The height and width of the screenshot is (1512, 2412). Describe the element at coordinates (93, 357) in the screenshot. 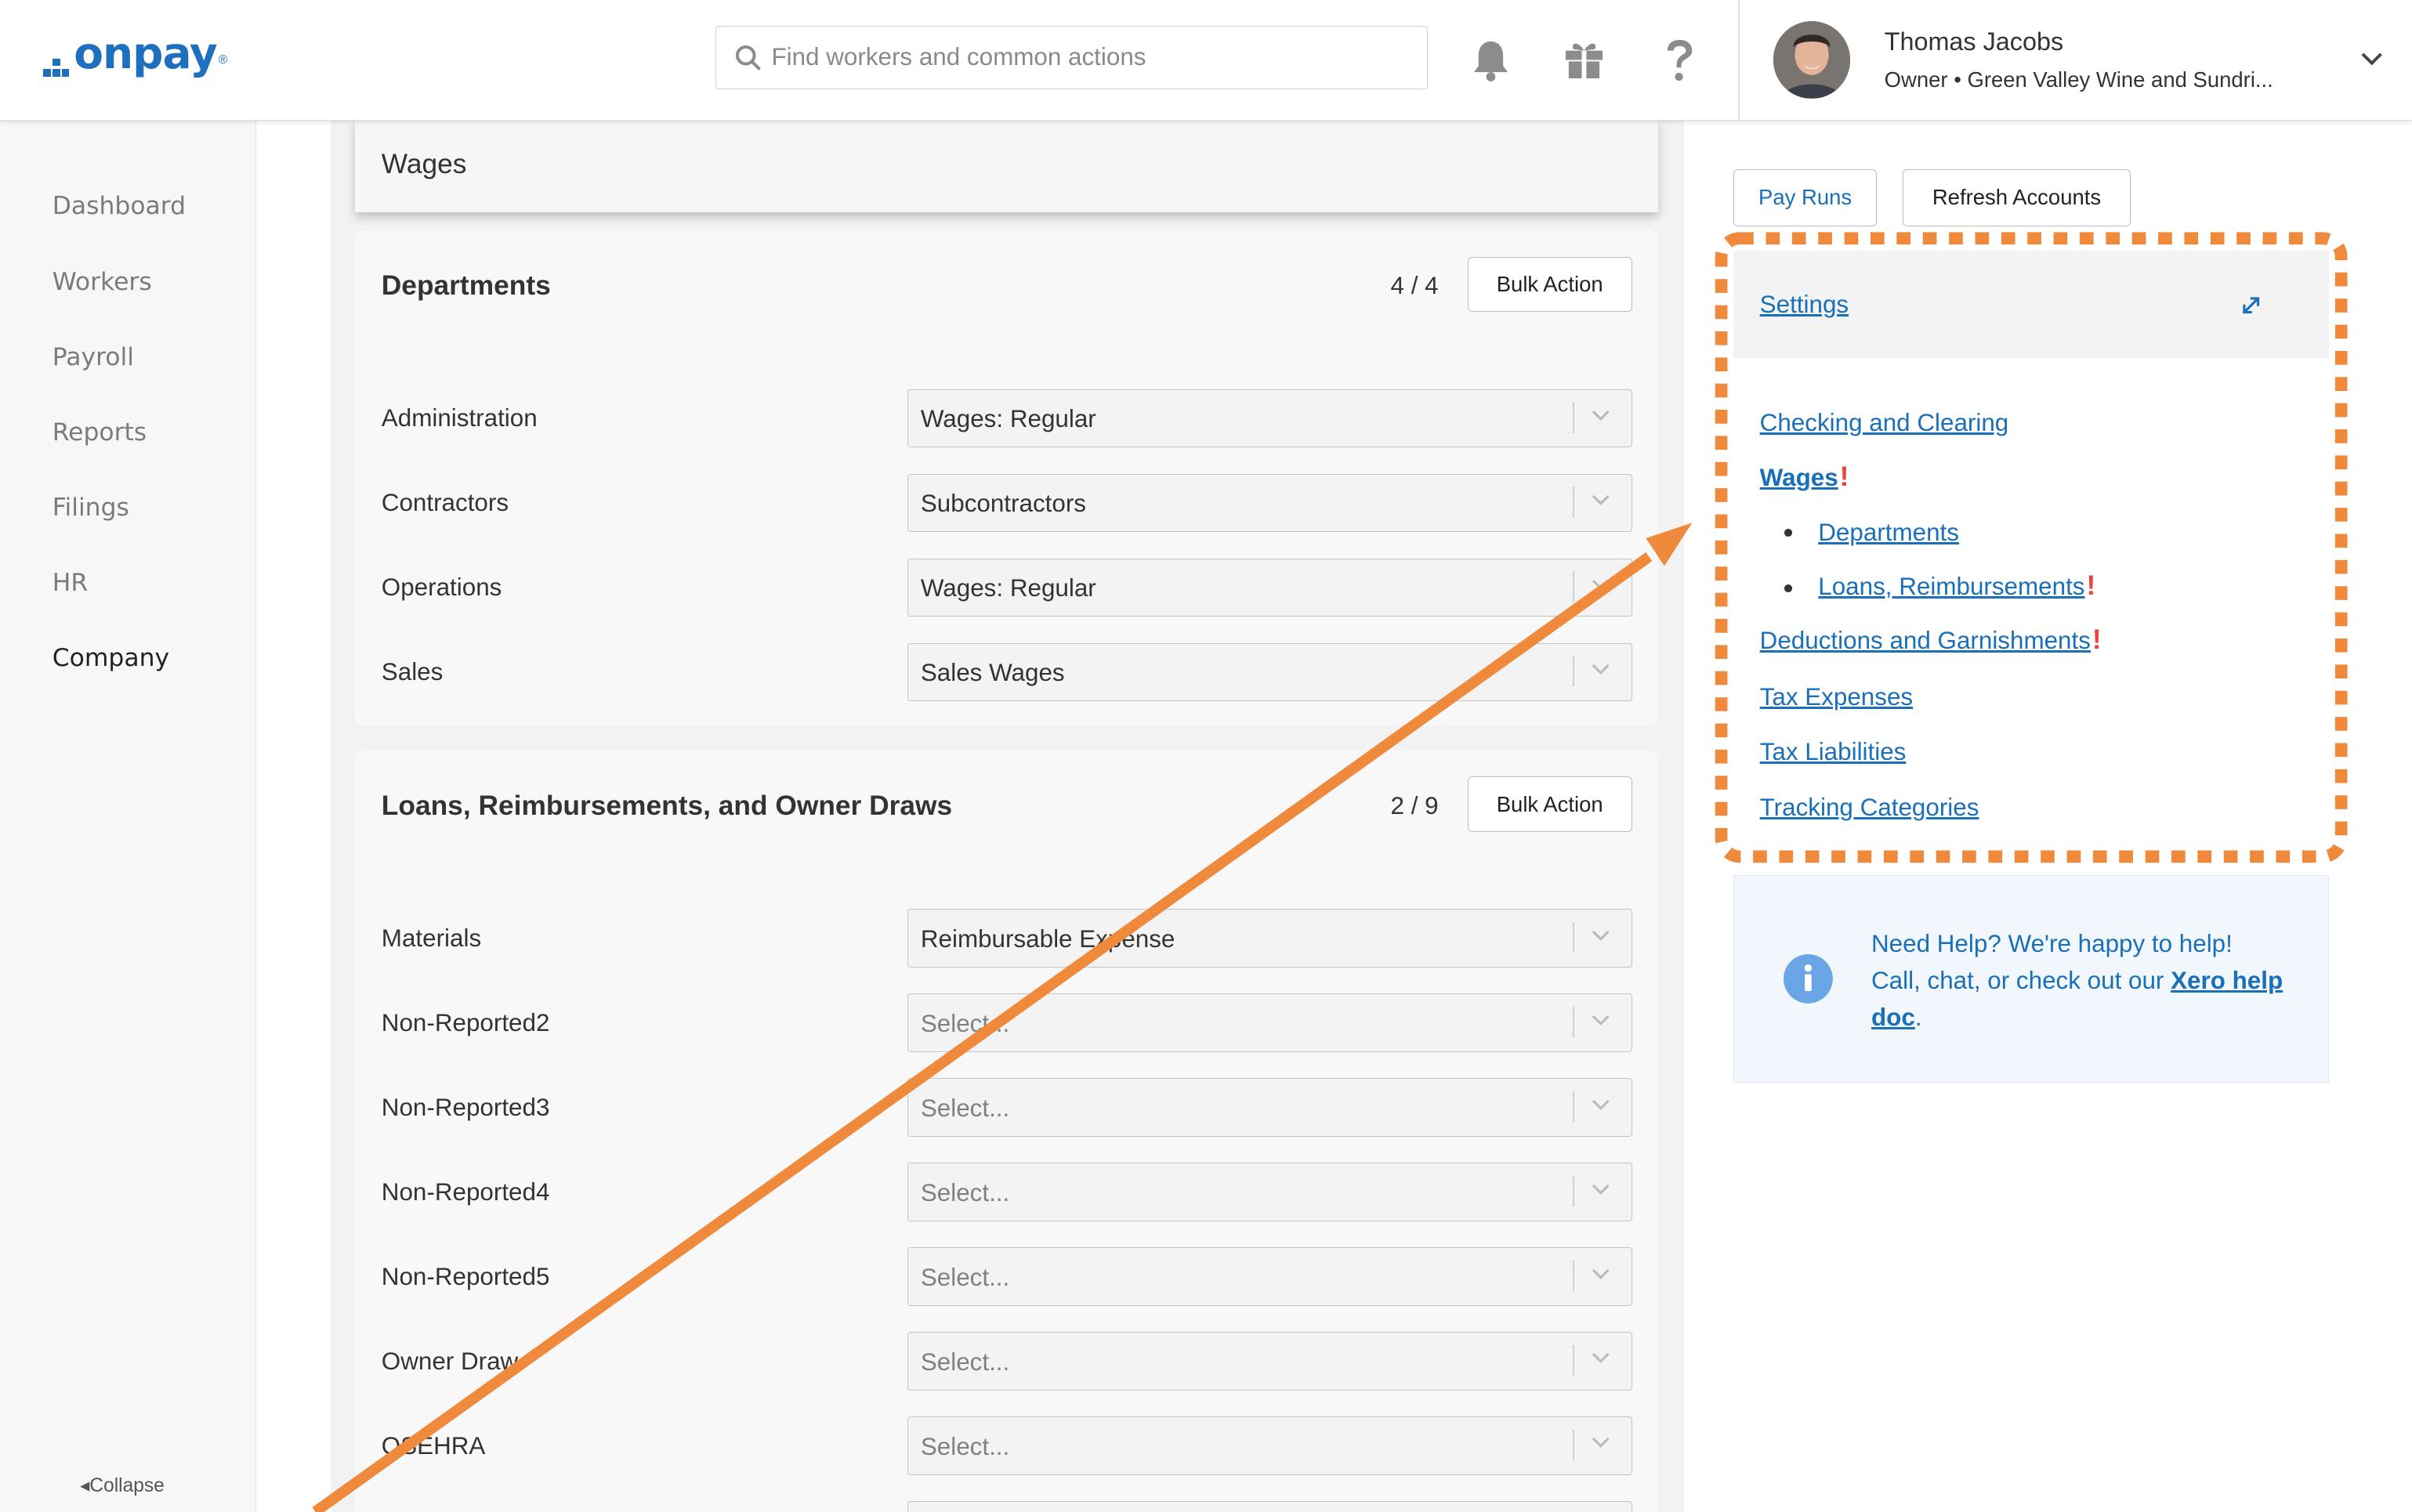

I see `sidebar-item-payroll: Payroll` at that location.